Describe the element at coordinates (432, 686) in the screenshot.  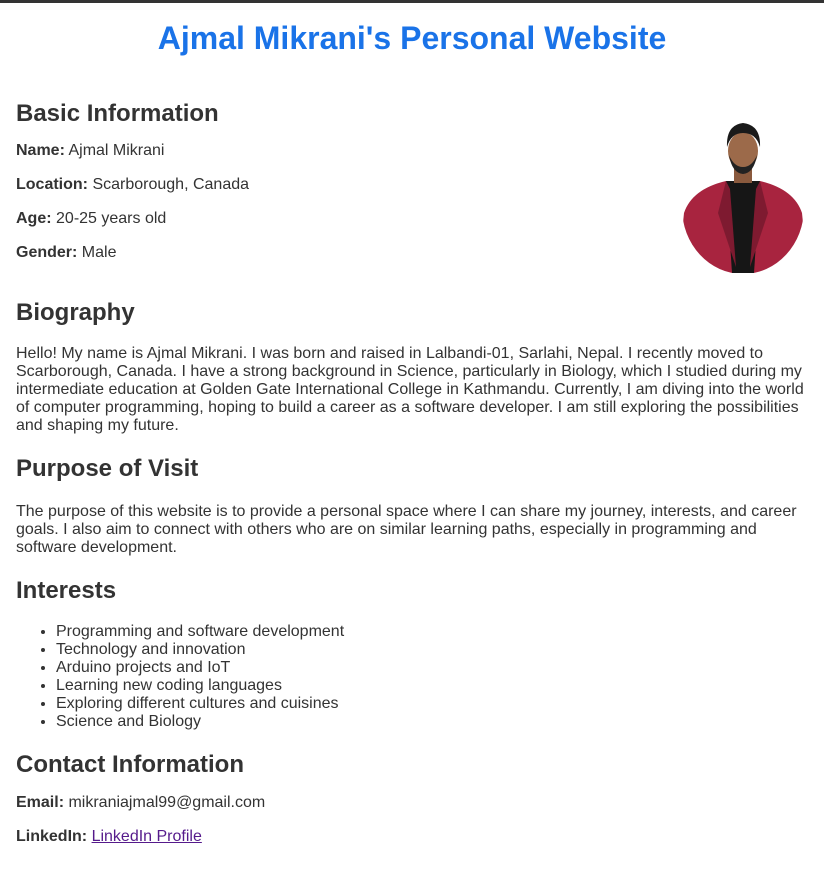
I see `list-item: Learning new coding languages` at that location.